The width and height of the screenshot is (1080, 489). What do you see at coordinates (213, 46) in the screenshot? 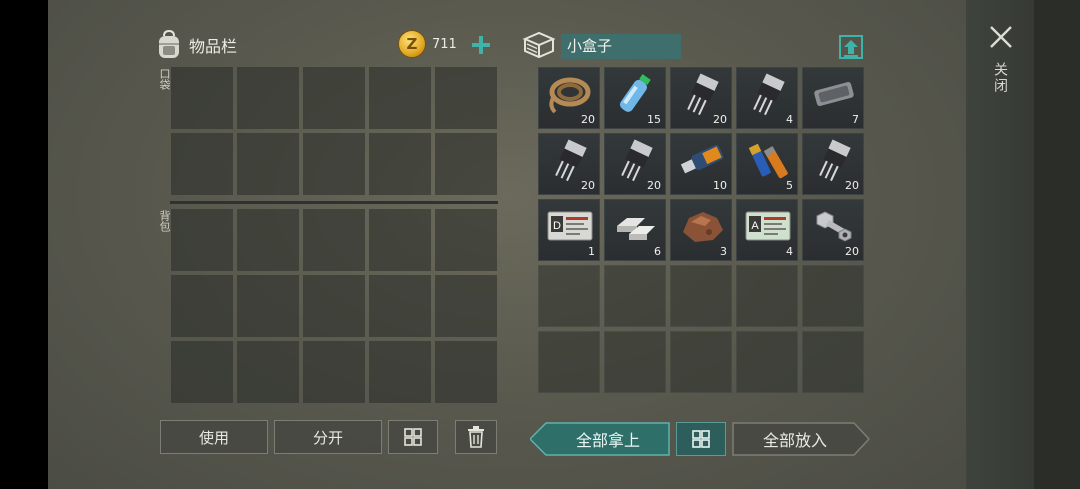
I see `inventory-title: 物品栏` at bounding box center [213, 46].